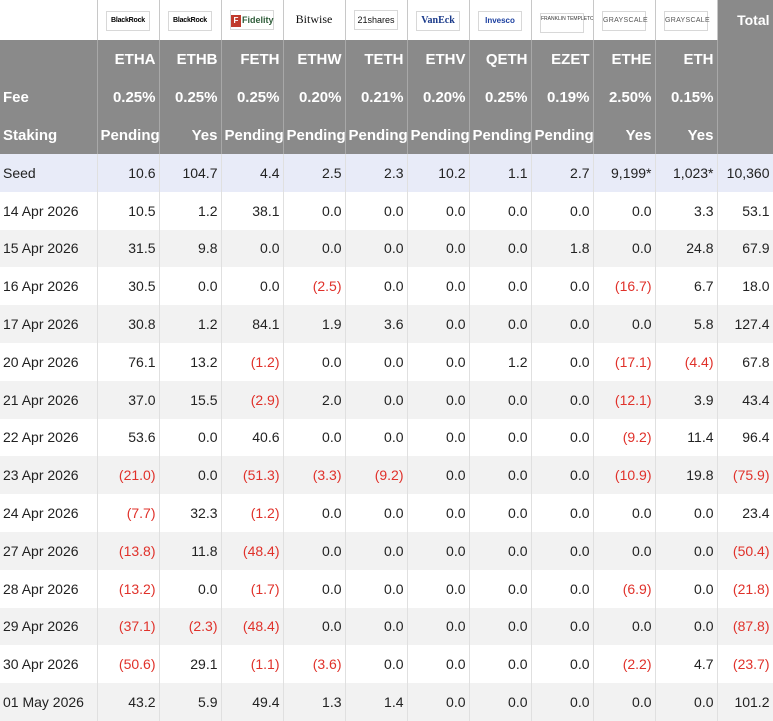  I want to click on grayscale-logo-icon: GRAYSCALE, so click(625, 21).